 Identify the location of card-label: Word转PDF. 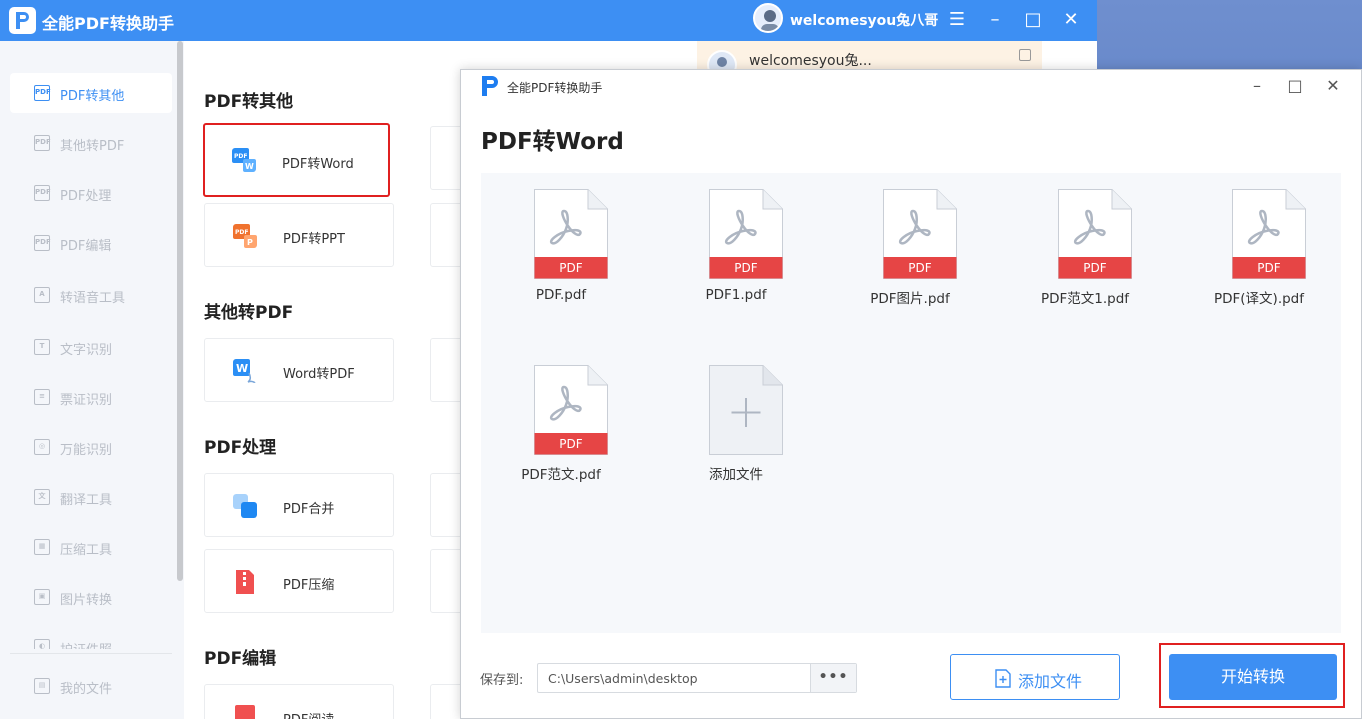
(319, 374).